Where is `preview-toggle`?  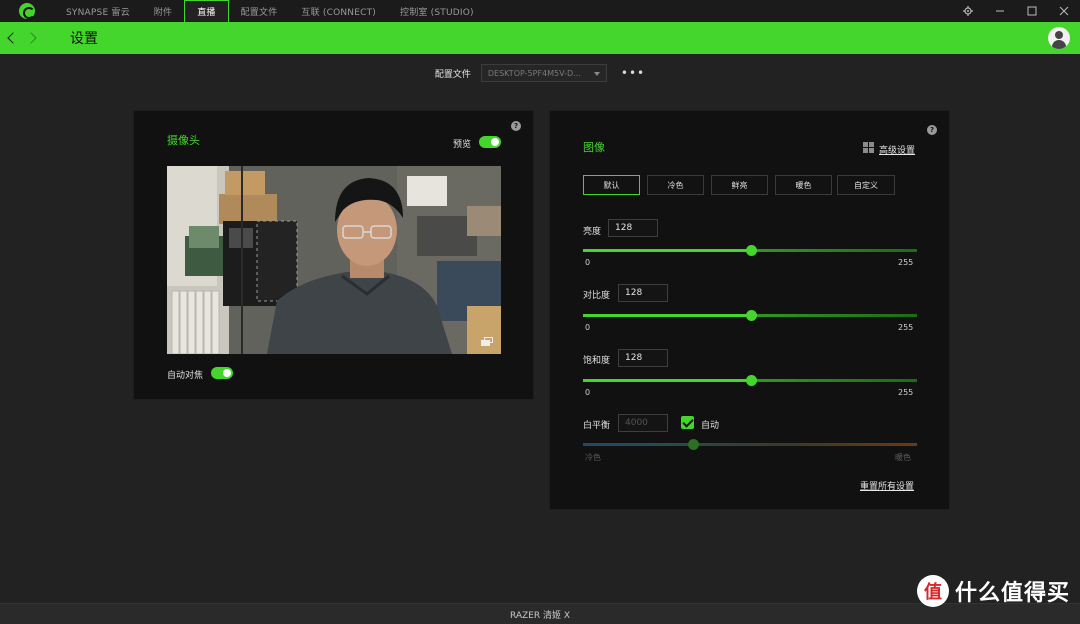 preview-toggle is located at coordinates (490, 142).